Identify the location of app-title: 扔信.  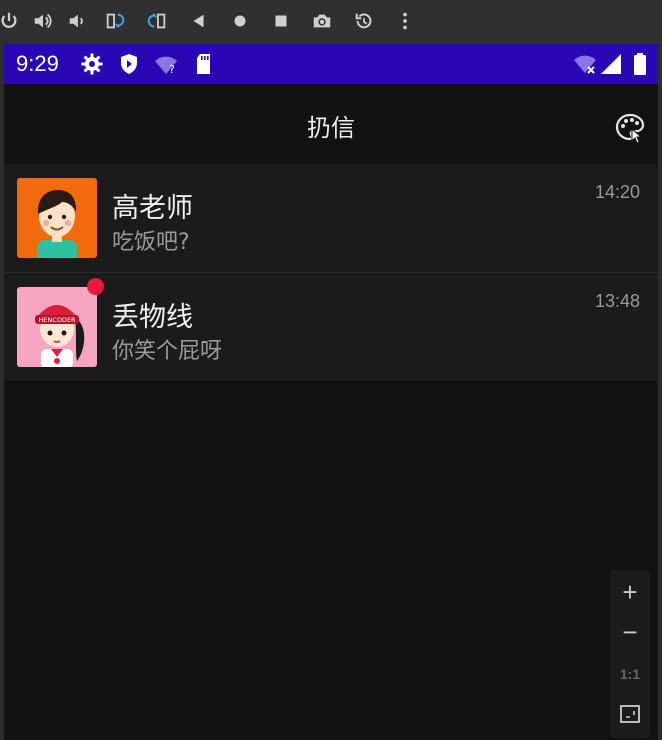
(331, 128).